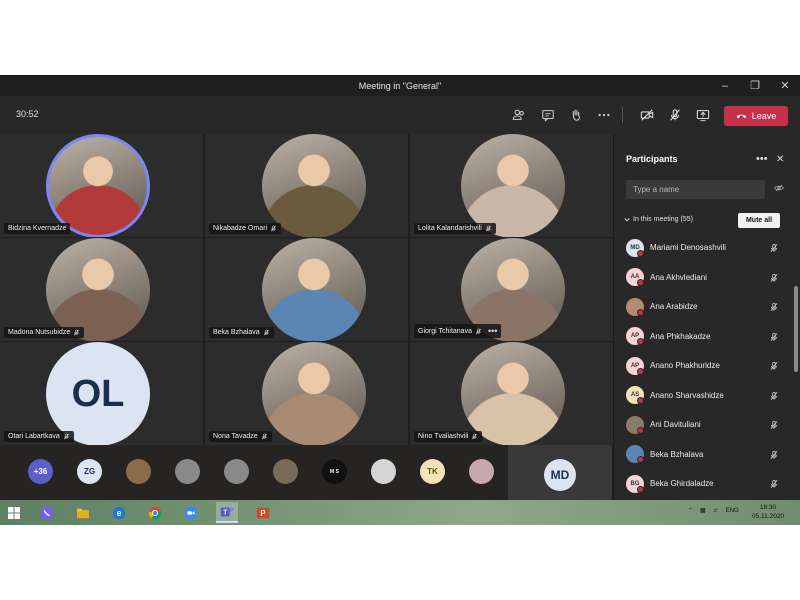 The height and width of the screenshot is (600, 800). What do you see at coordinates (768, 516) in the screenshot?
I see `clock-date: 05.11.2020` at bounding box center [768, 516].